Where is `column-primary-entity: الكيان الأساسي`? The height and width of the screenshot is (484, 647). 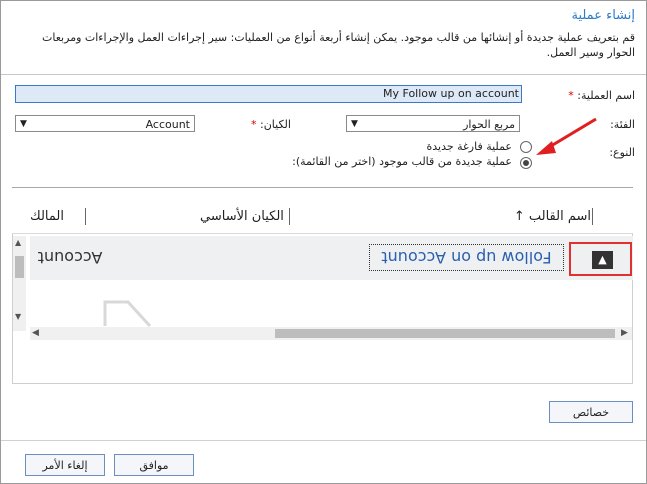 column-primary-entity: الكيان الأساسي is located at coordinates (242, 216).